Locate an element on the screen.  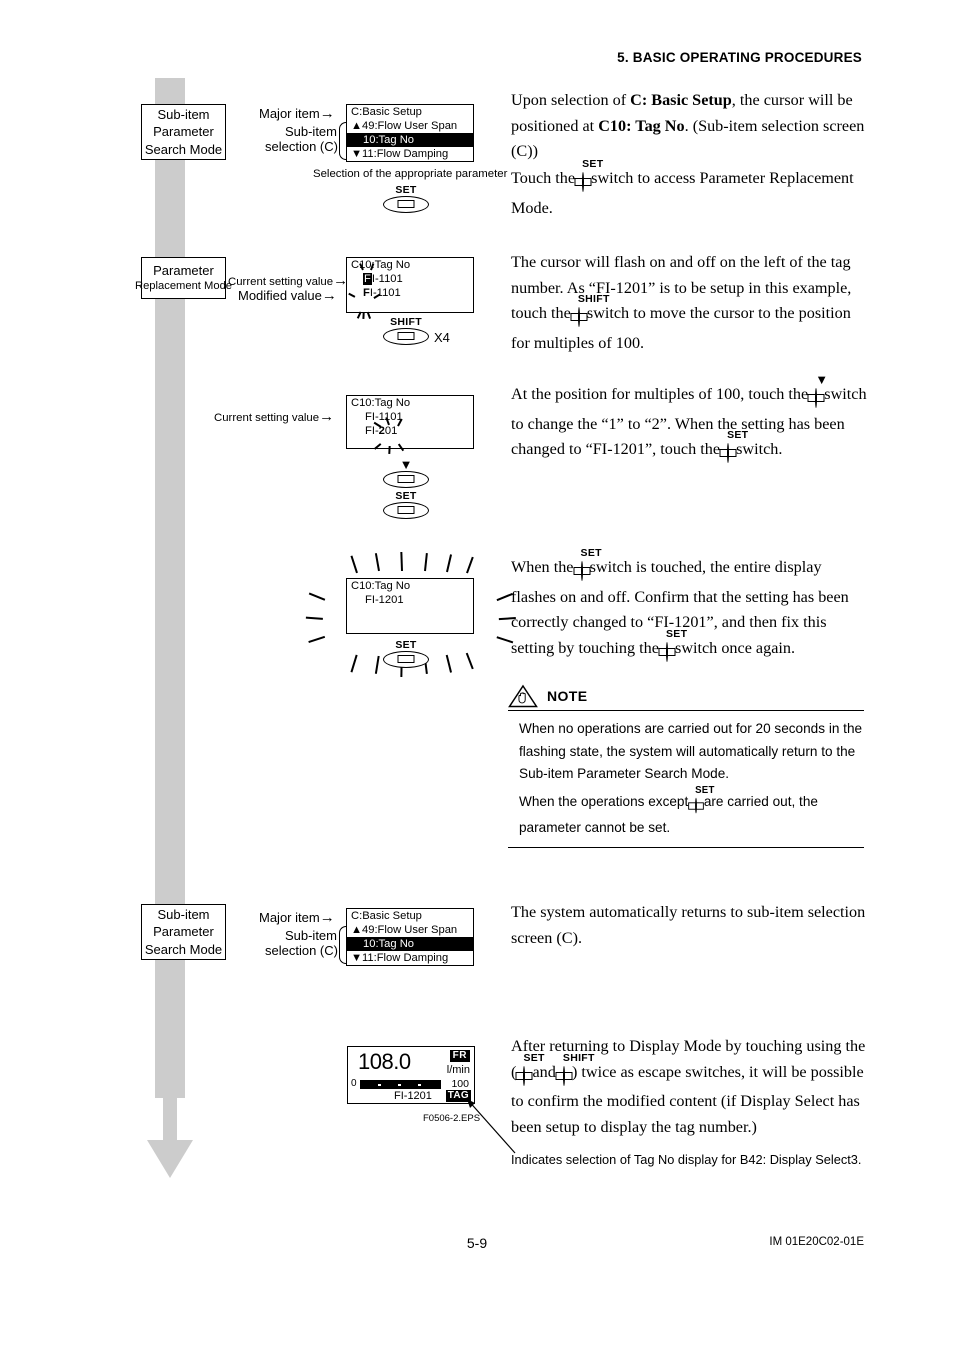
bargraph-max-label: 100 is located at coordinates (460, 1084).